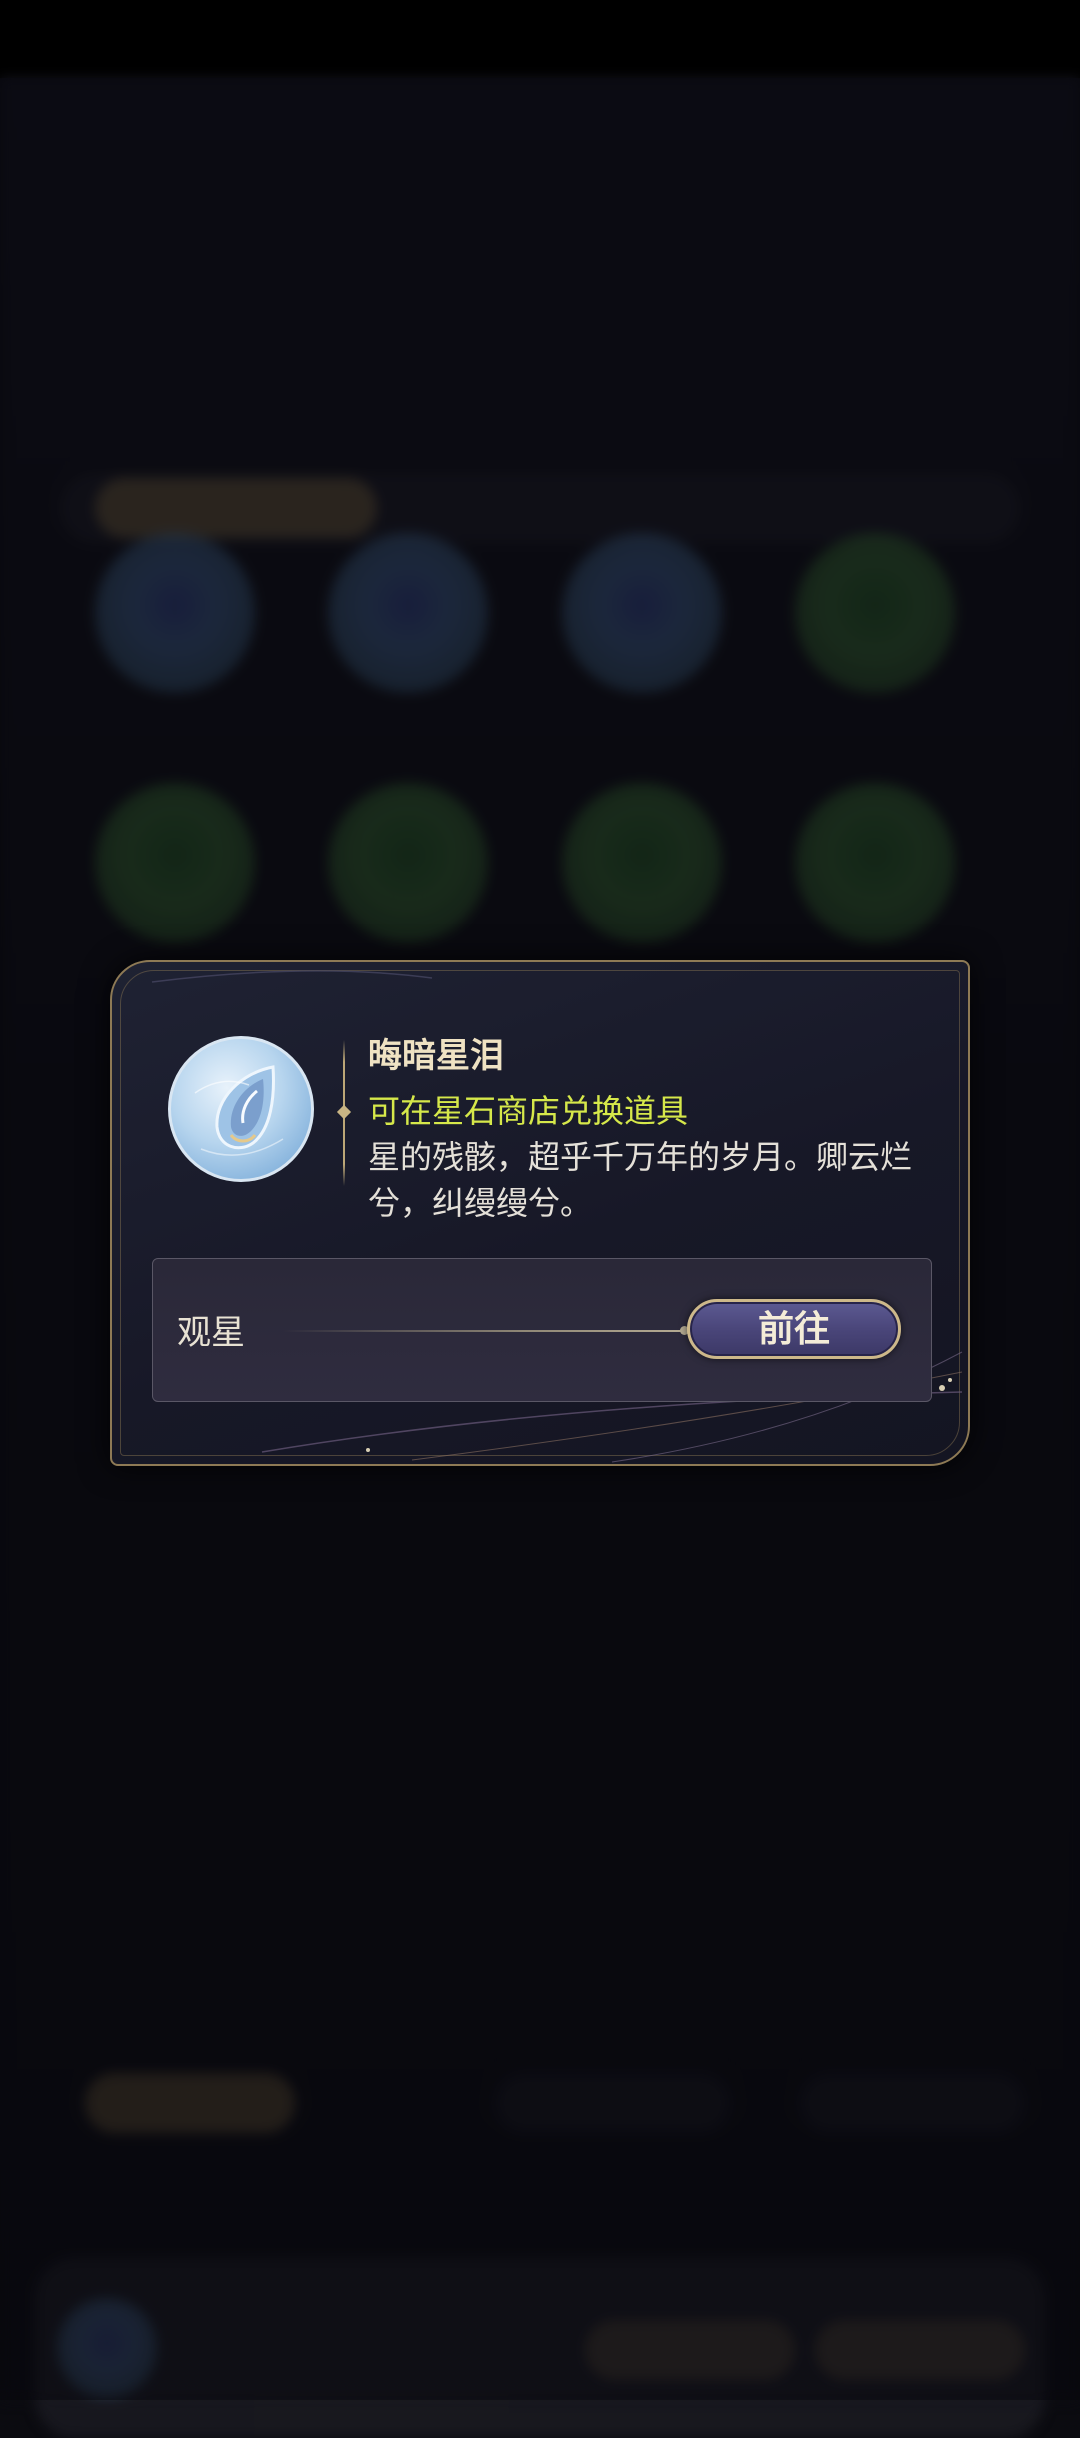  What do you see at coordinates (540, 39) in the screenshot?
I see `status-bar` at bounding box center [540, 39].